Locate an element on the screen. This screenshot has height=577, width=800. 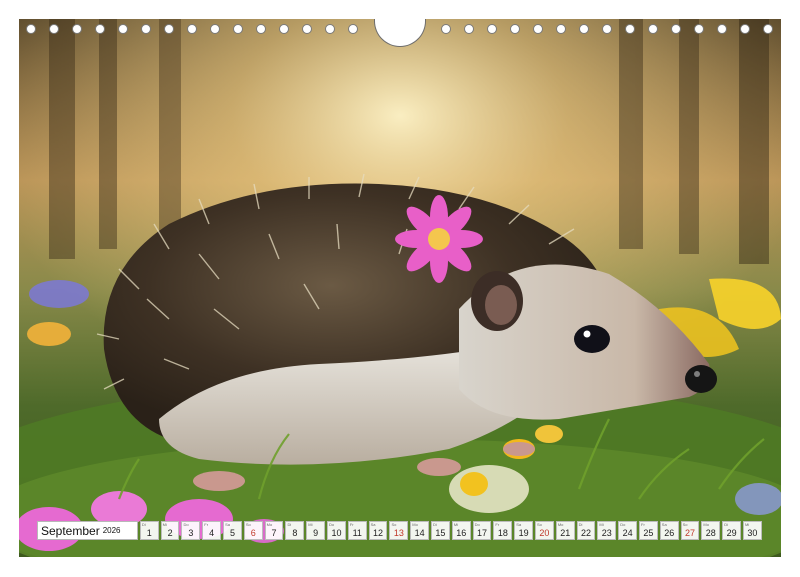
calendar-day: Mi 30 is located at coordinates (752, 530).